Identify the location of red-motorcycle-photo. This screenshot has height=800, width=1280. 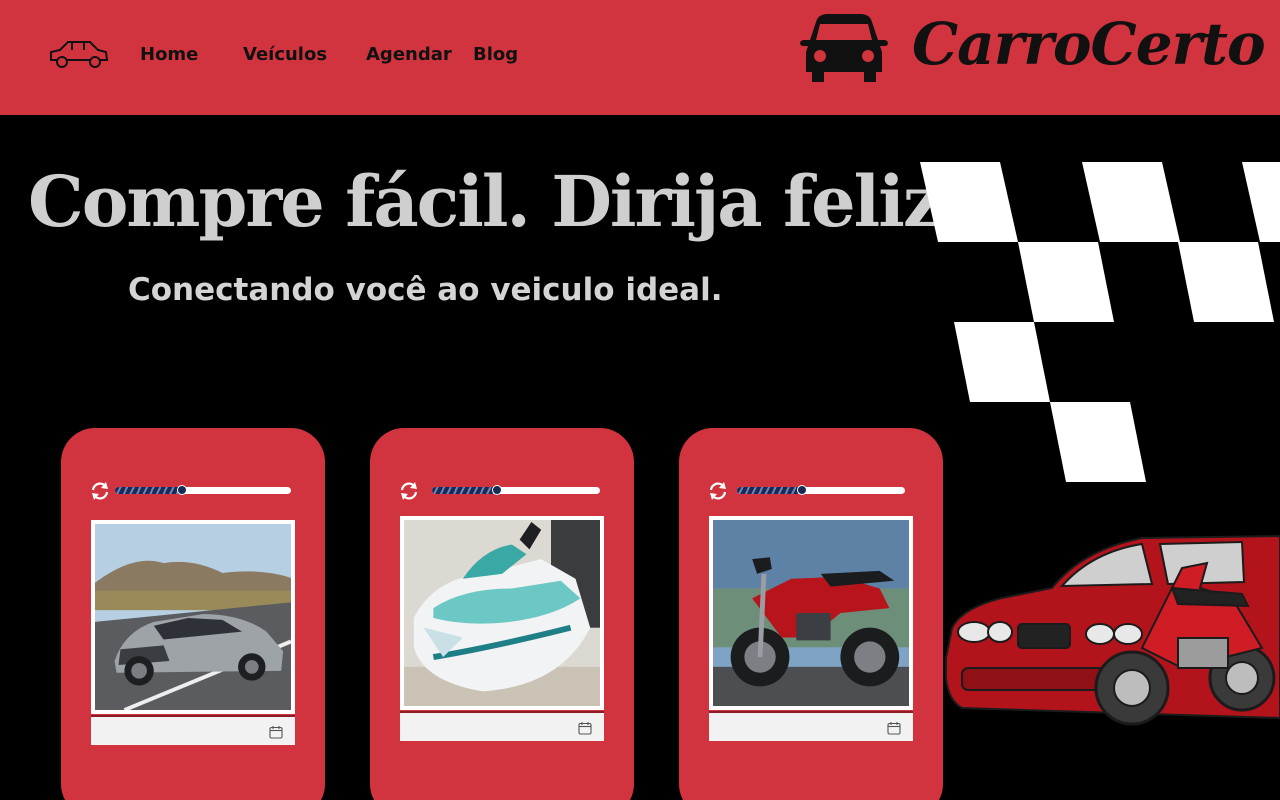
(811, 613).